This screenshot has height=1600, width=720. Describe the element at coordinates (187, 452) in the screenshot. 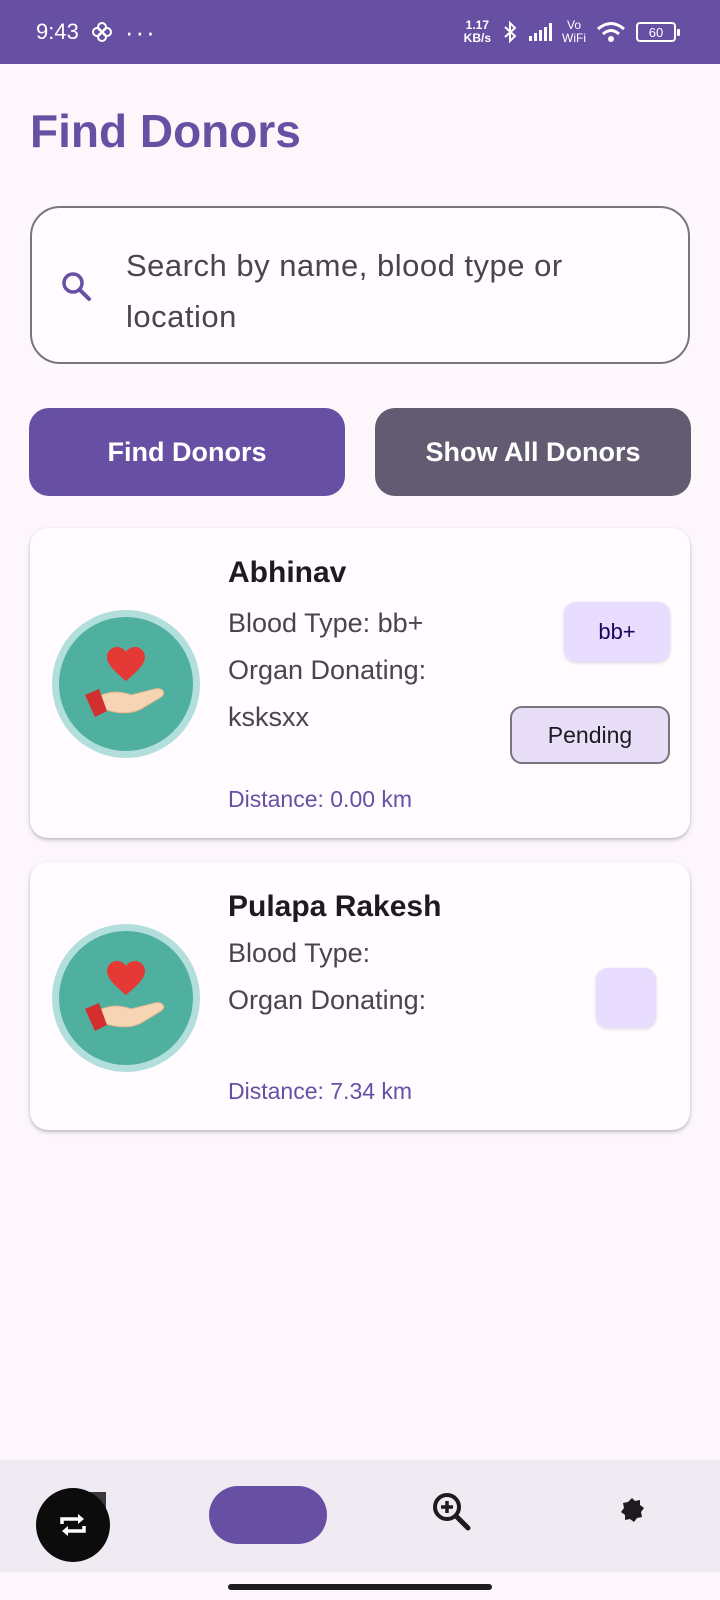

I see `find-donors-button: Find Donors` at that location.